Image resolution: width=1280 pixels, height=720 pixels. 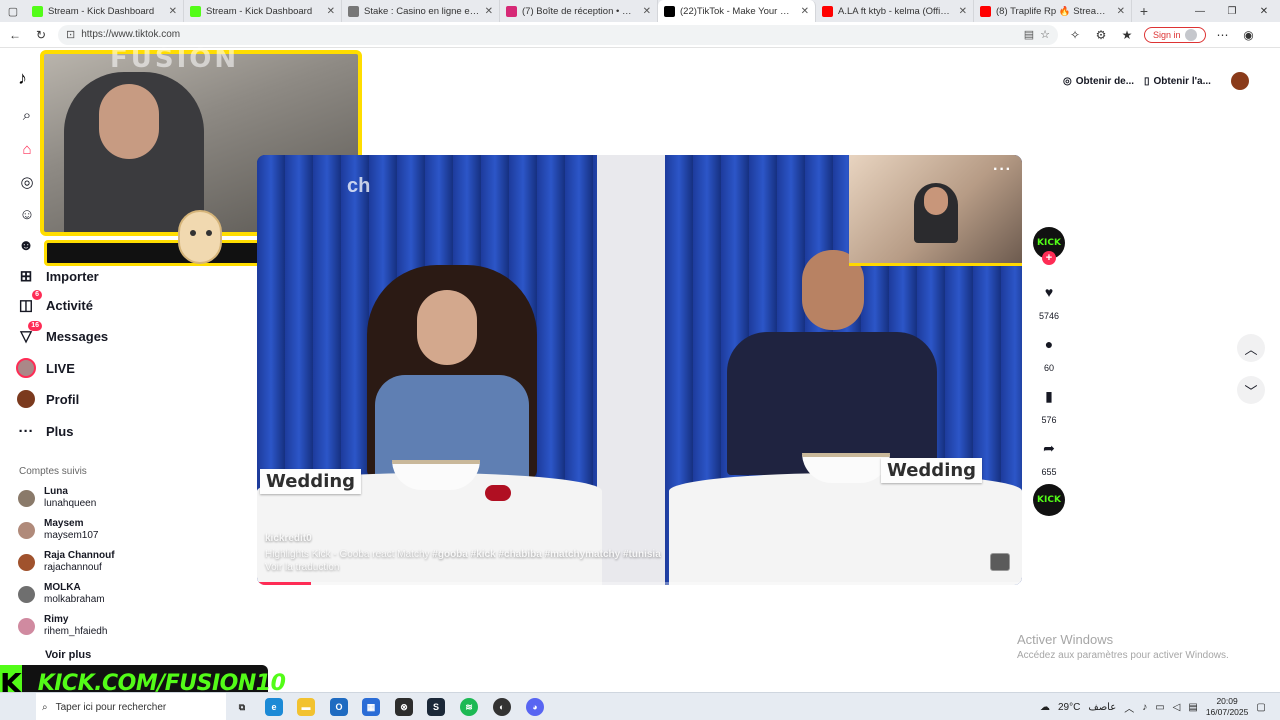 What do you see at coordinates (13, 11) in the screenshot?
I see `tab-actions-icon: ▢` at bounding box center [13, 11].